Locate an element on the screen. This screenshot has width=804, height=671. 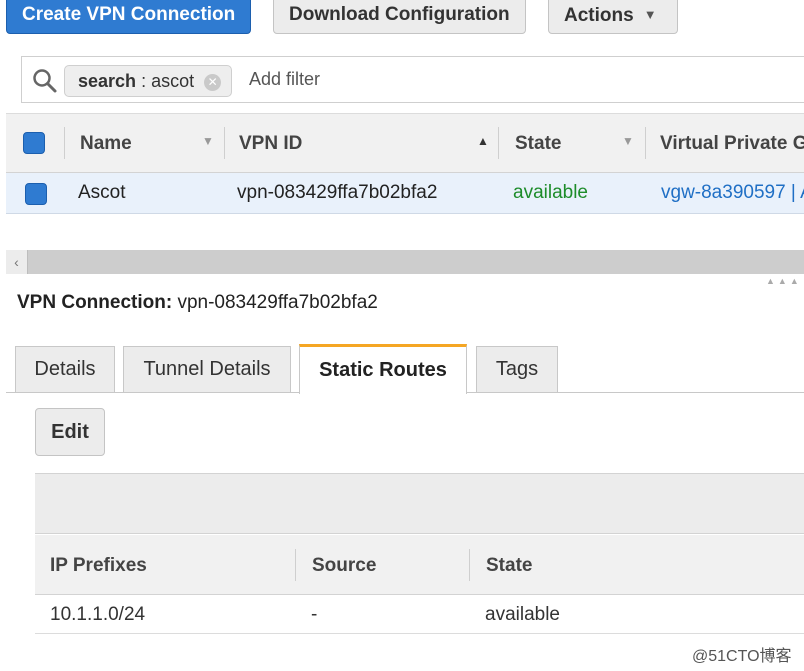
row-name: Ascot is located at coordinates (102, 192).